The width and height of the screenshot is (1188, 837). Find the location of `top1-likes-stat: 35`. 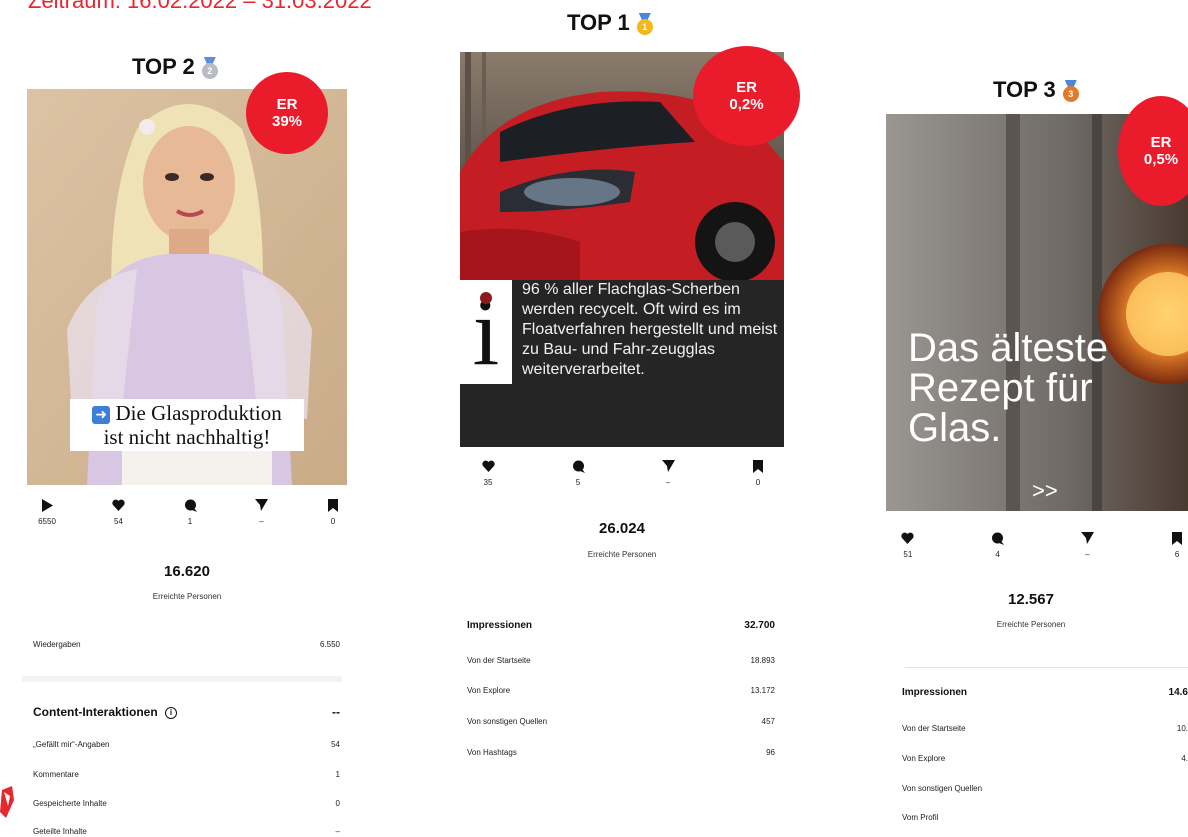

top1-likes-stat: 35 is located at coordinates (488, 472).